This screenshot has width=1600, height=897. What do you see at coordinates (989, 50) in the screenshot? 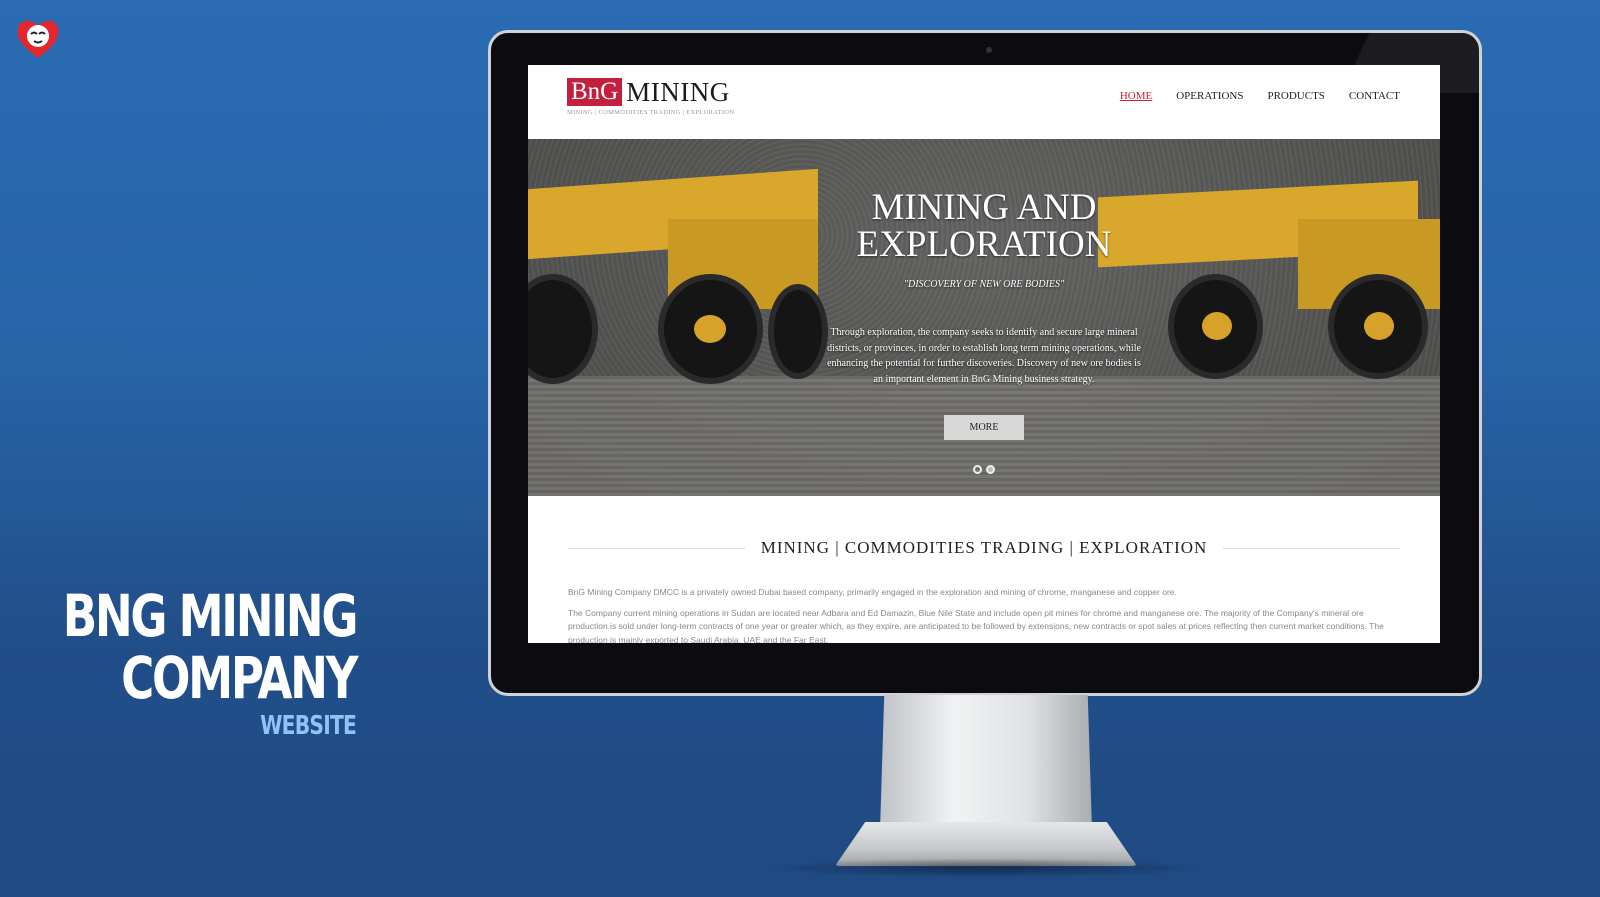
I see `camera-icon` at bounding box center [989, 50].